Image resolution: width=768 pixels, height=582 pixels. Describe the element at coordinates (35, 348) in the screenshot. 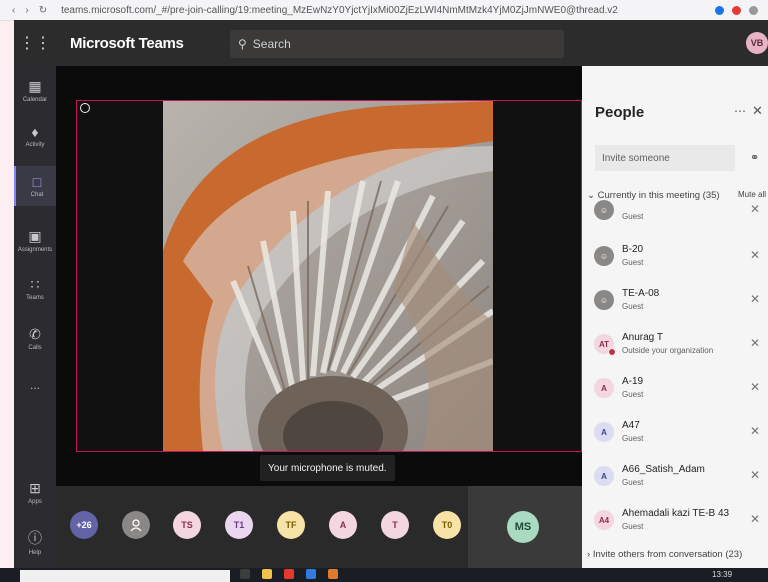

I see `rail-label: Calls` at that location.